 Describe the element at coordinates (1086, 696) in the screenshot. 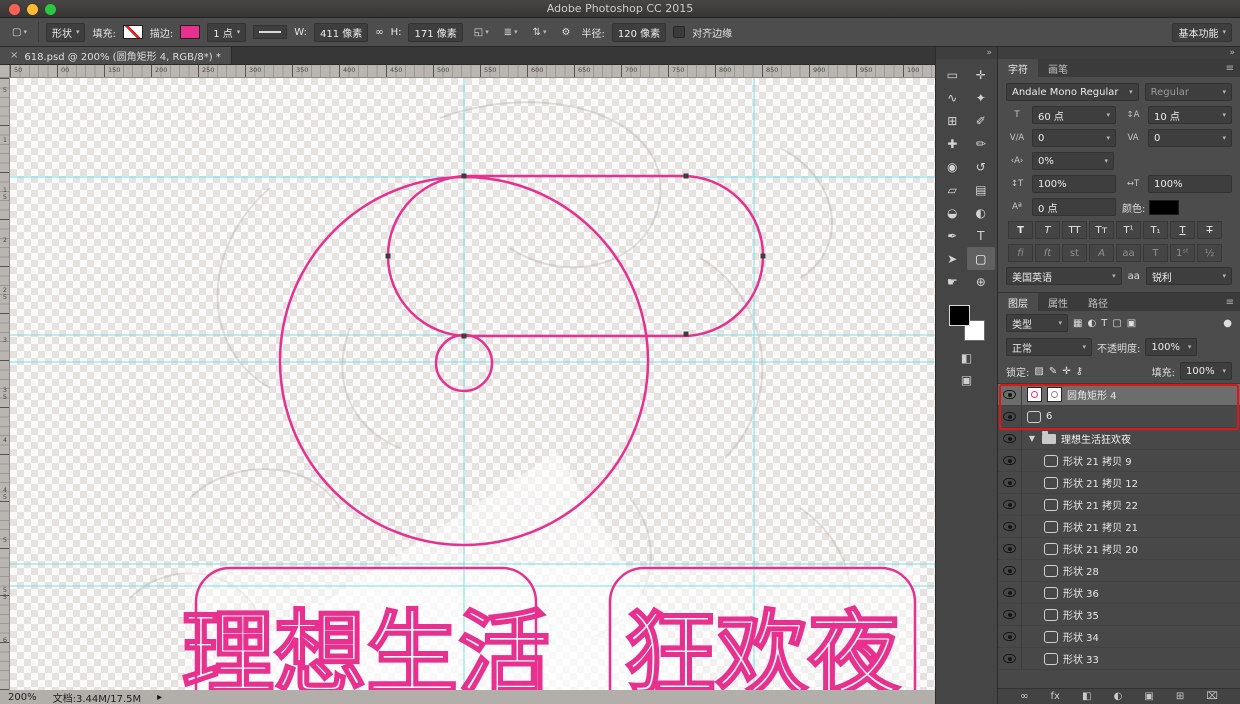

I see `layer-mask-icon: ◧` at that location.